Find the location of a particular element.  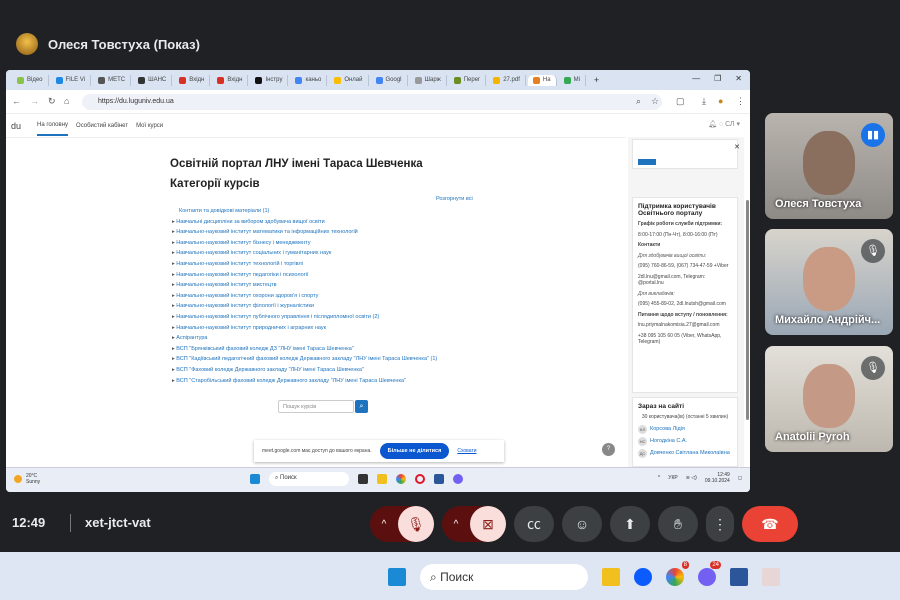

viber-icon is located at coordinates (458, 479).